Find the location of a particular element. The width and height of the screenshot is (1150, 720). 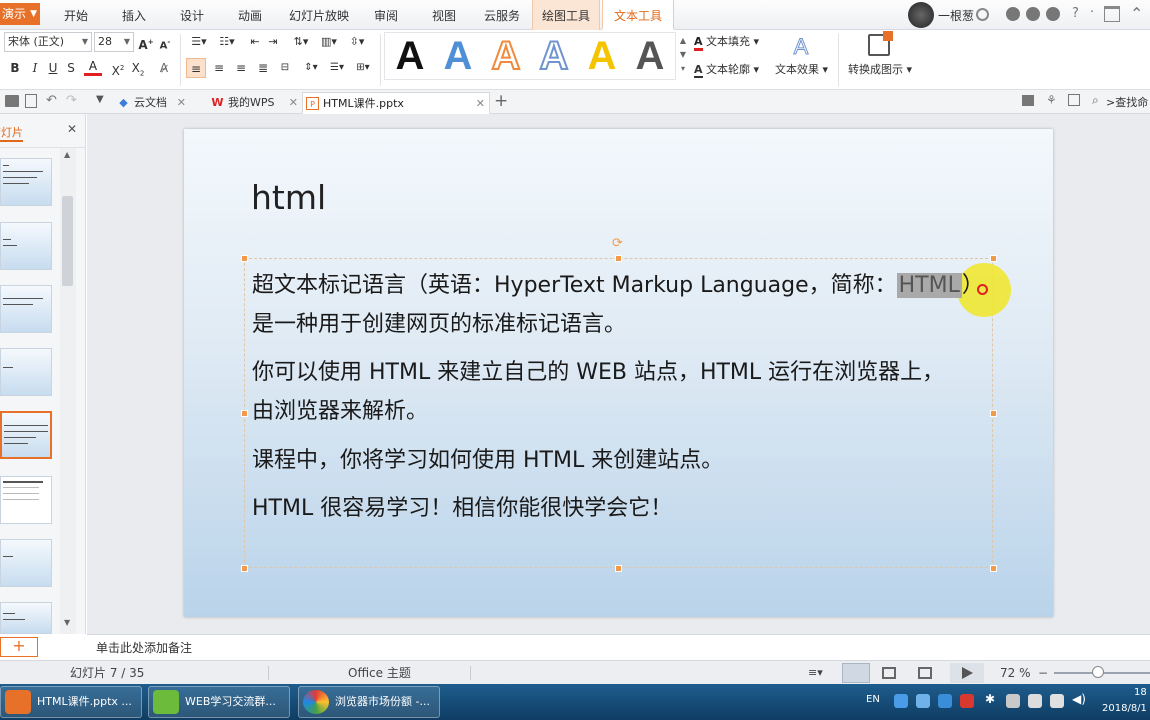

help-icon: ? is located at coordinates (1075, 13).